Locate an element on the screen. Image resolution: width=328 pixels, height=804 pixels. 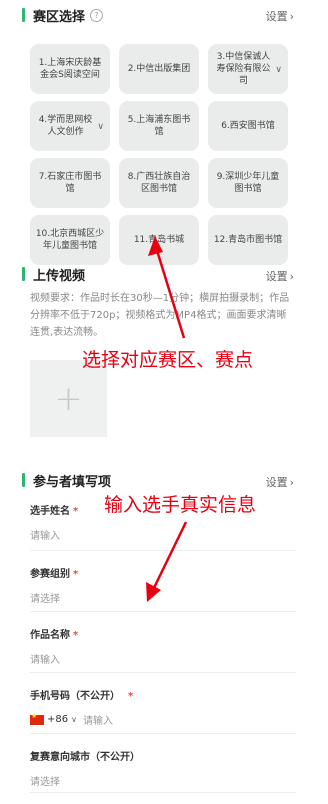
annotation-enter-info: 输入选手真实信息 is located at coordinates (180, 505).